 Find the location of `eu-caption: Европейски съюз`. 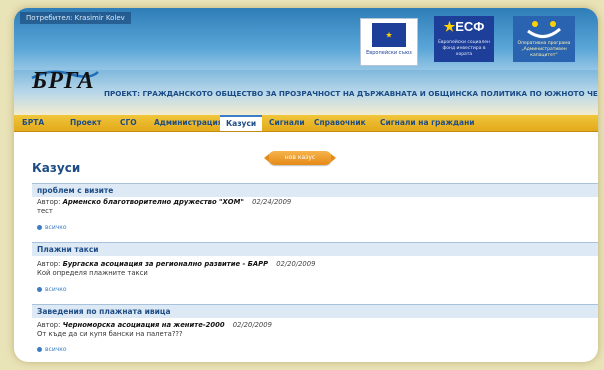

eu-caption: Европейски съюз is located at coordinates (389, 53).